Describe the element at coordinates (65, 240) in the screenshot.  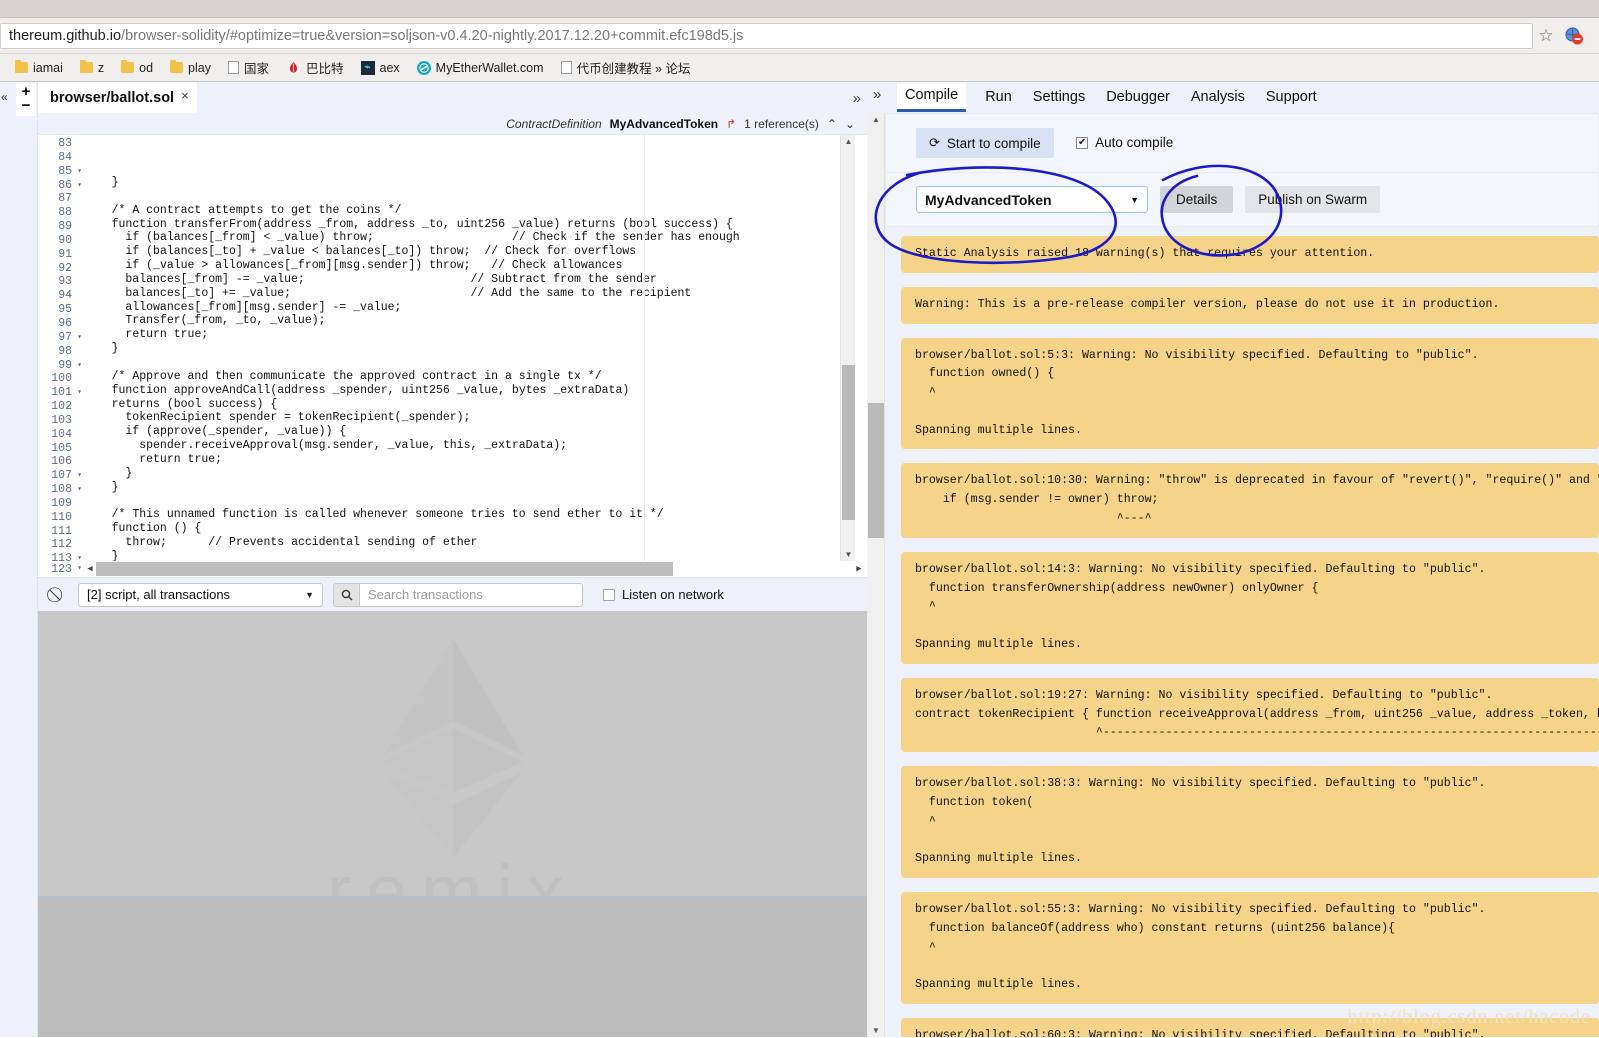
I see `line-number: 90` at that location.